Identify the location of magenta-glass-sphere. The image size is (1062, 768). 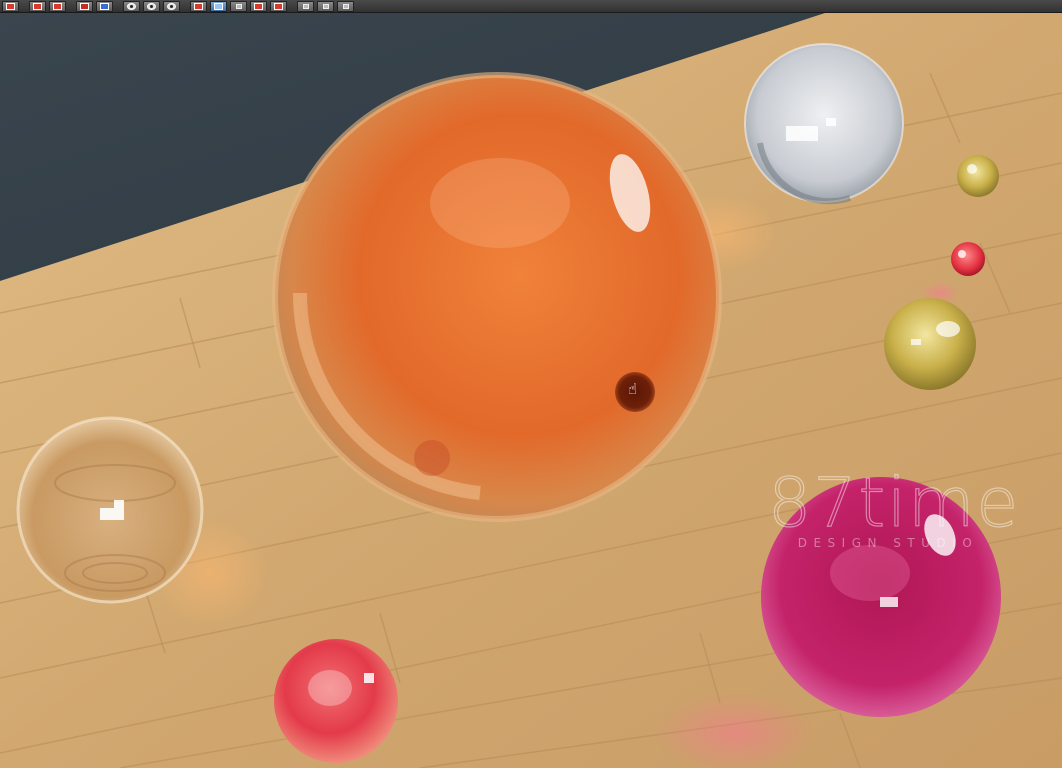
(881, 597).